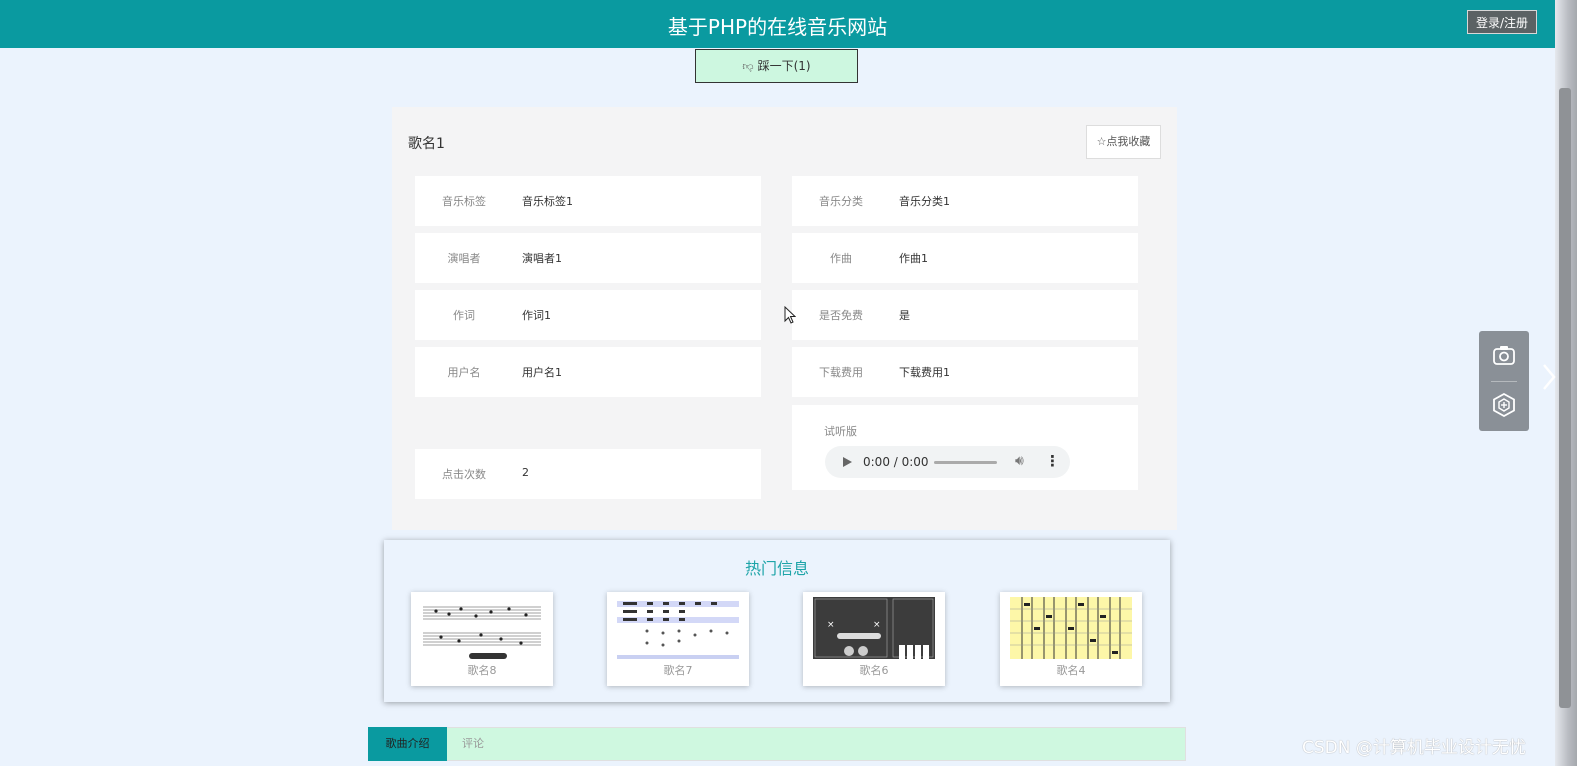 The height and width of the screenshot is (766, 1577). Describe the element at coordinates (965, 258) in the screenshot. I see `field-composer: 作曲 作曲1` at that location.